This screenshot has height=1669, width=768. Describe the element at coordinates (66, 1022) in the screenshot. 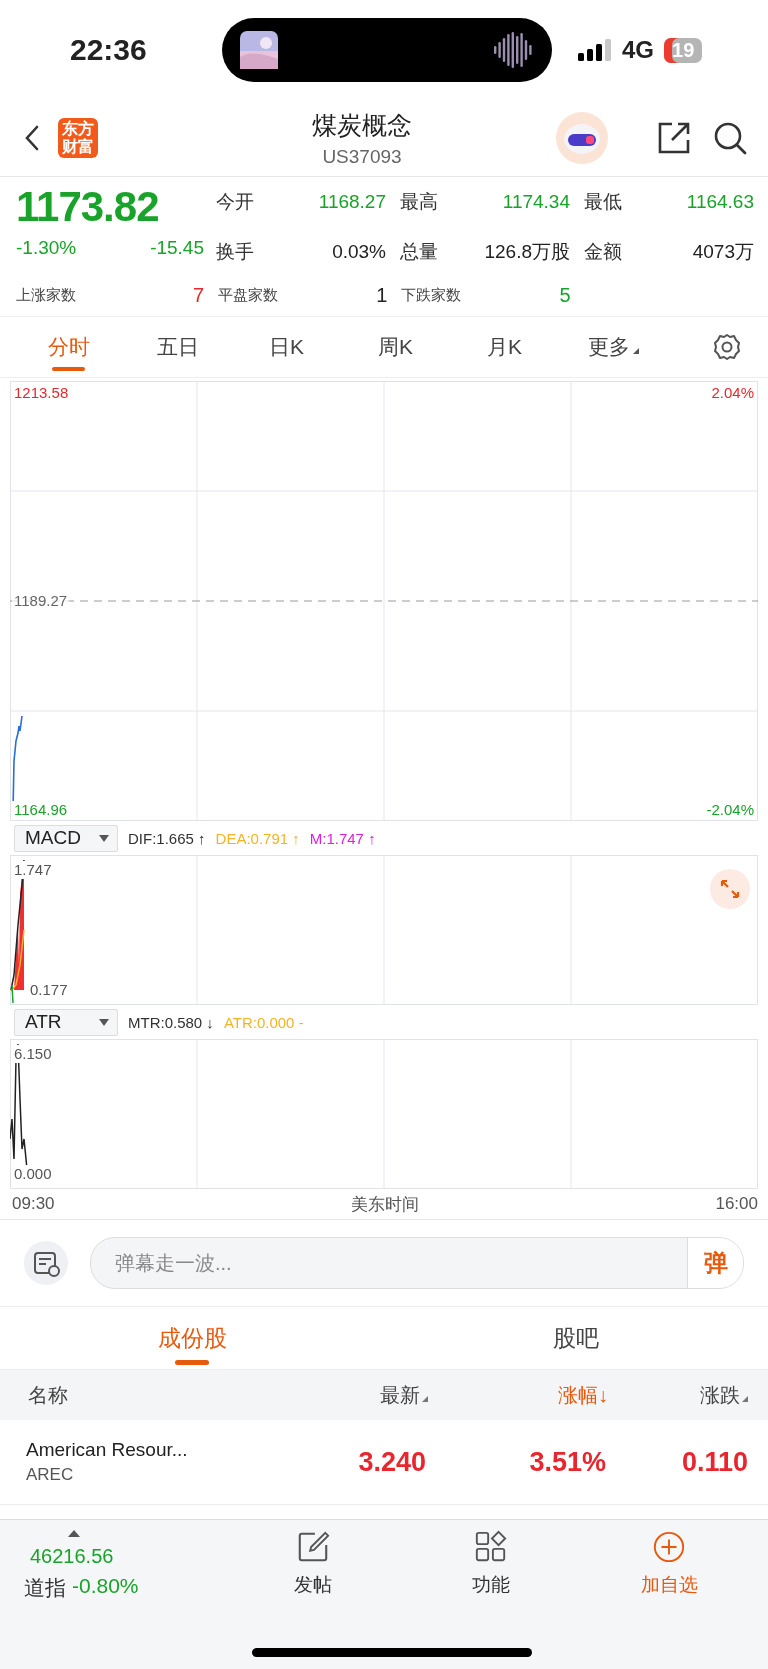

I see `indicator-selector: ATR` at that location.